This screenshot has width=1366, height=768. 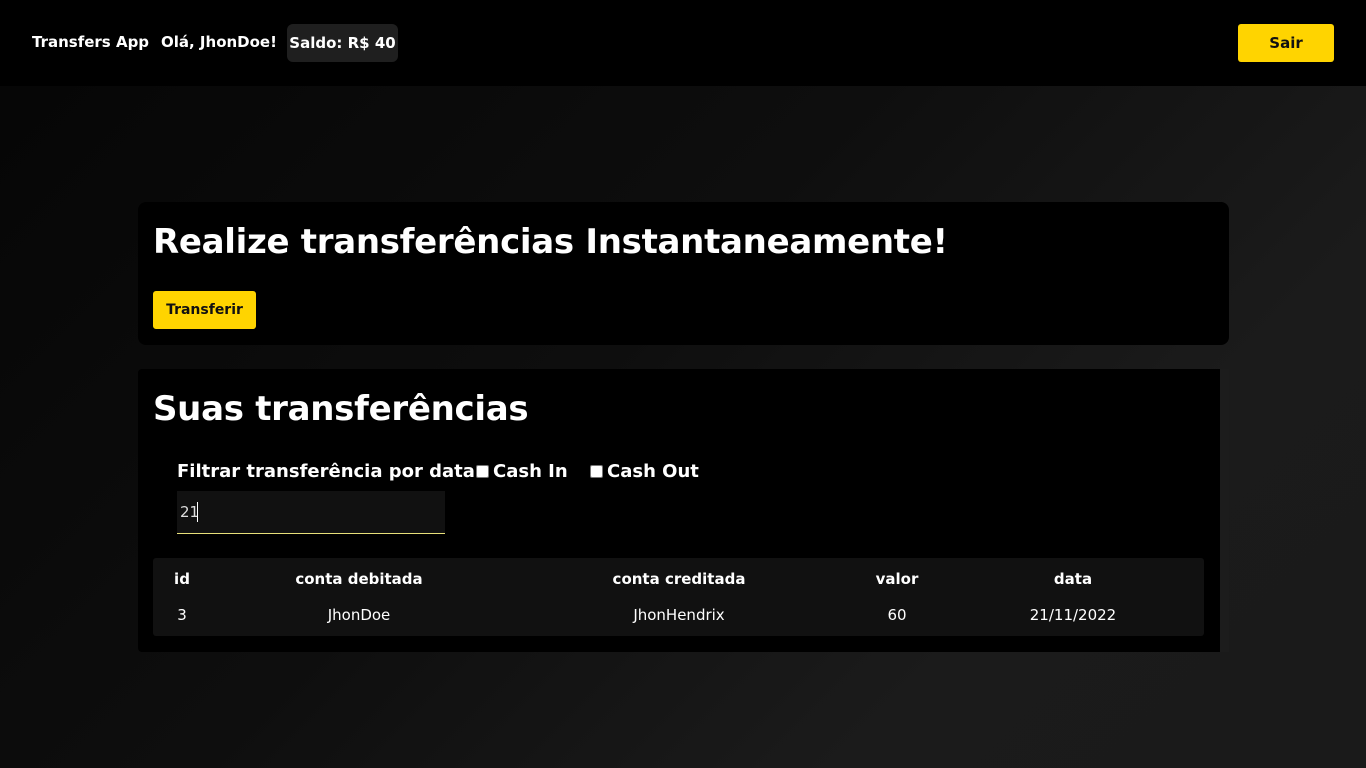 I want to click on cell-id: 3, so click(x=182, y=615).